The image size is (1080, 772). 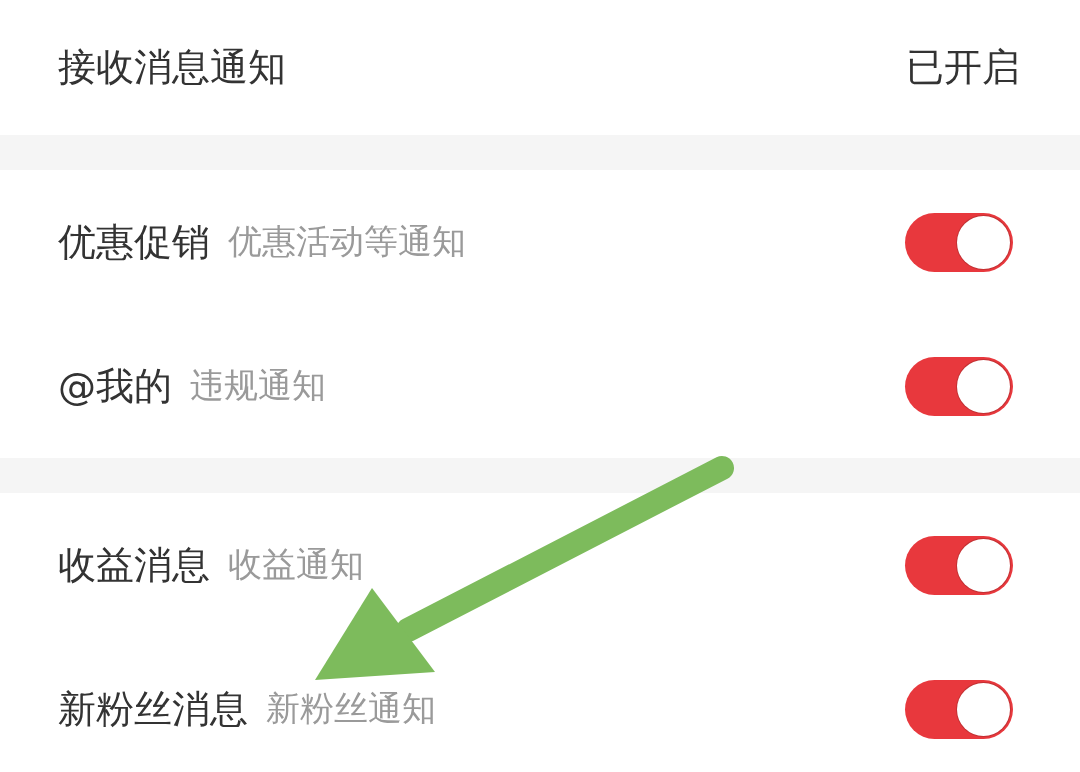 I want to click on setting-description: 优惠活动等通知, so click(x=347, y=241).